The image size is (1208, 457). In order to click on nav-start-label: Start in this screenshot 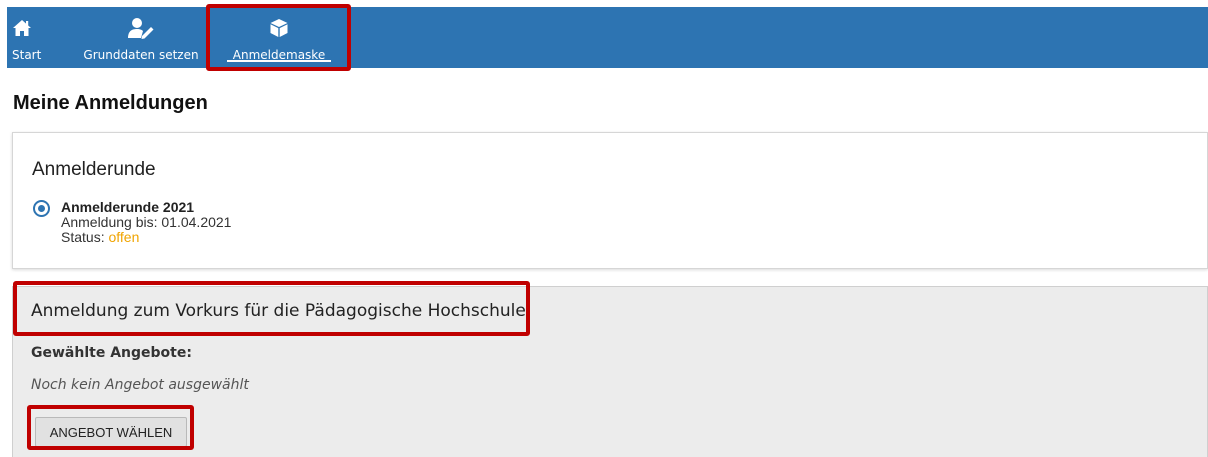, I will do `click(27, 55)`.